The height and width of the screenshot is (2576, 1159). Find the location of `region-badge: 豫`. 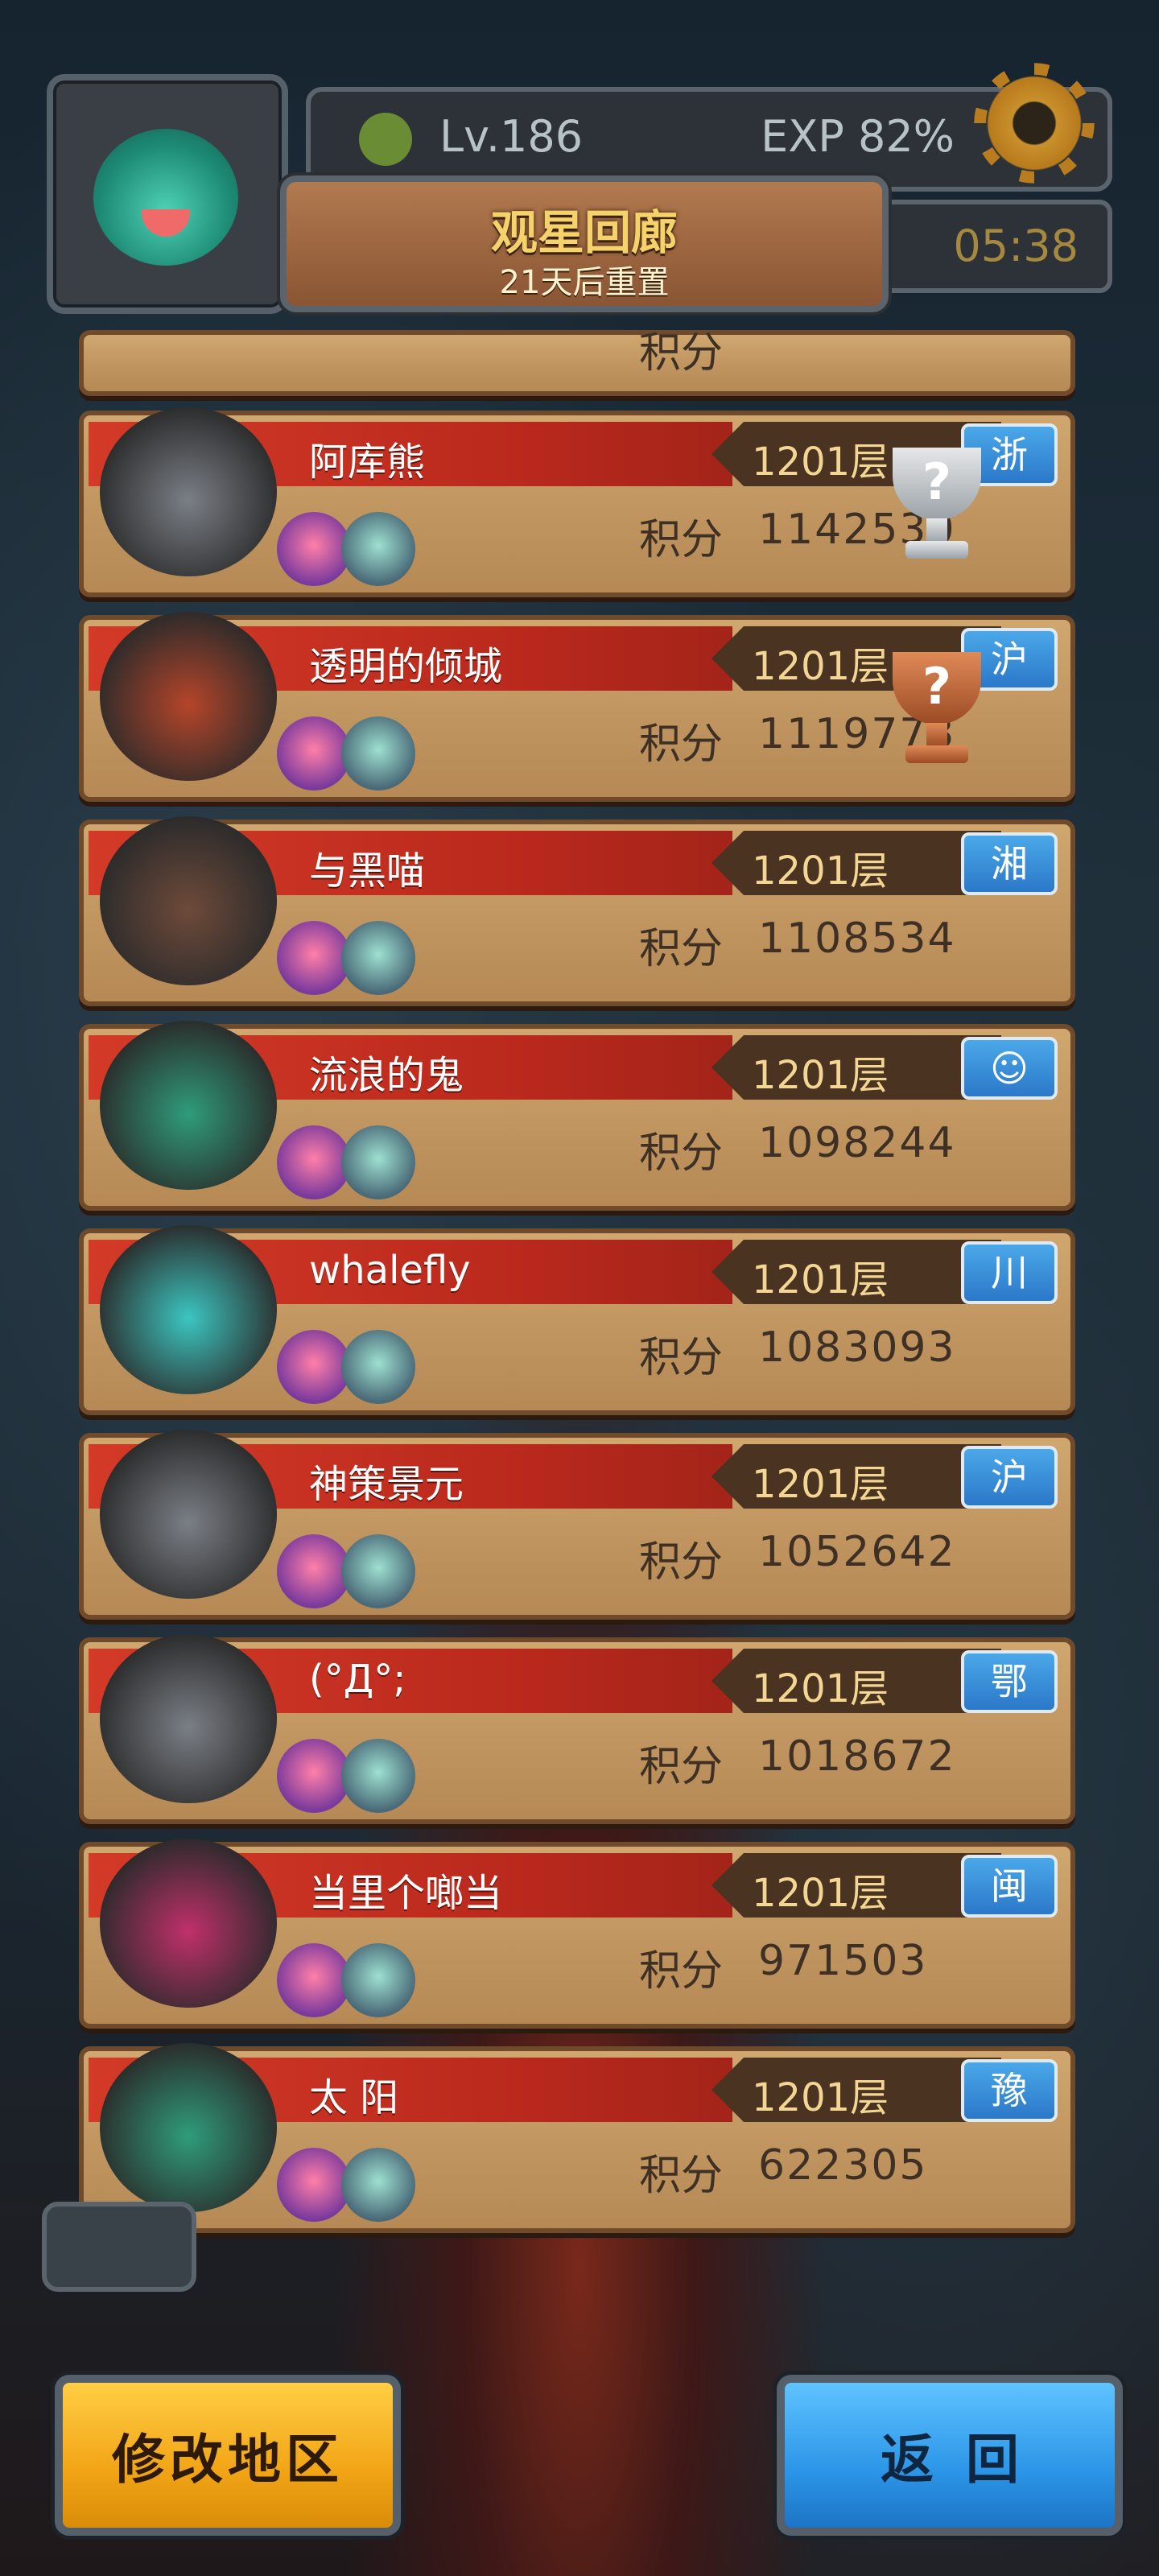

region-badge: 豫 is located at coordinates (1009, 2090).